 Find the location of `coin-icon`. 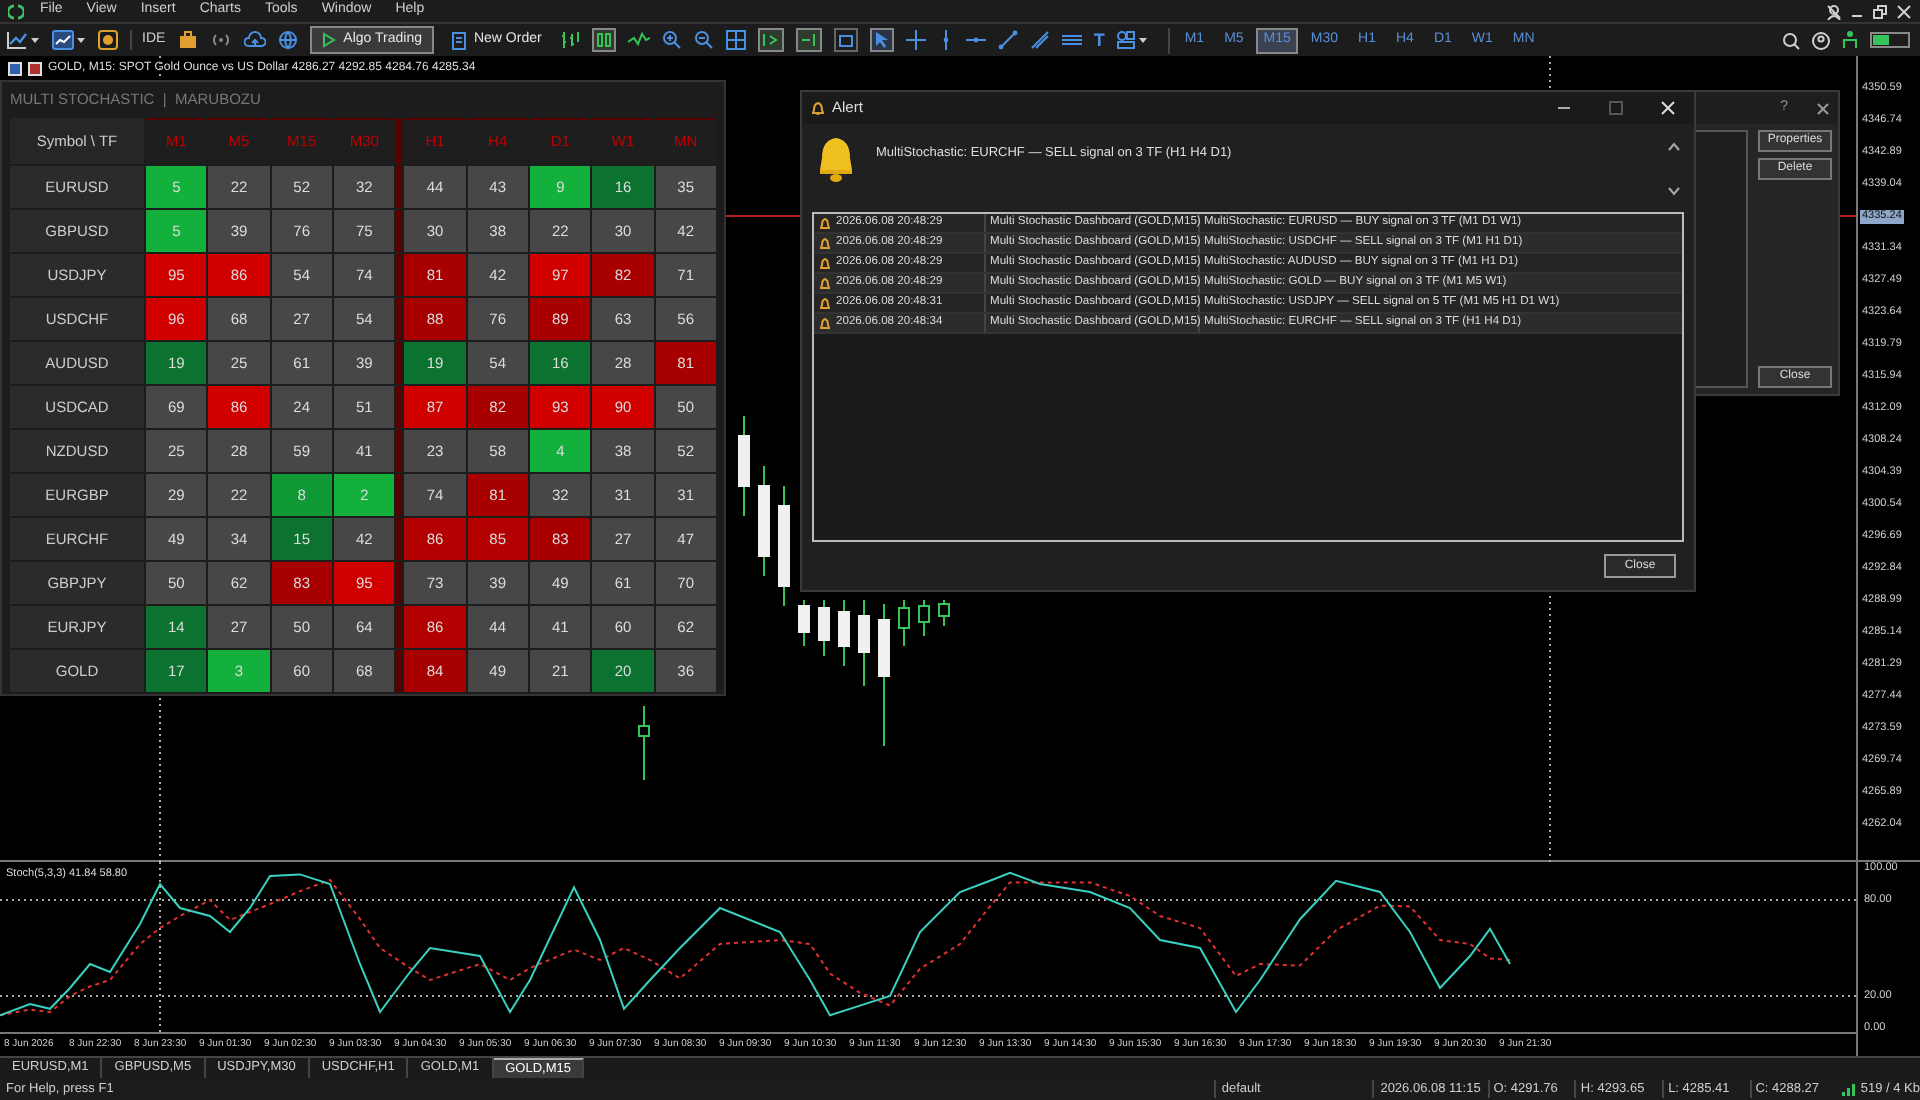

coin-icon is located at coordinates (108, 40).